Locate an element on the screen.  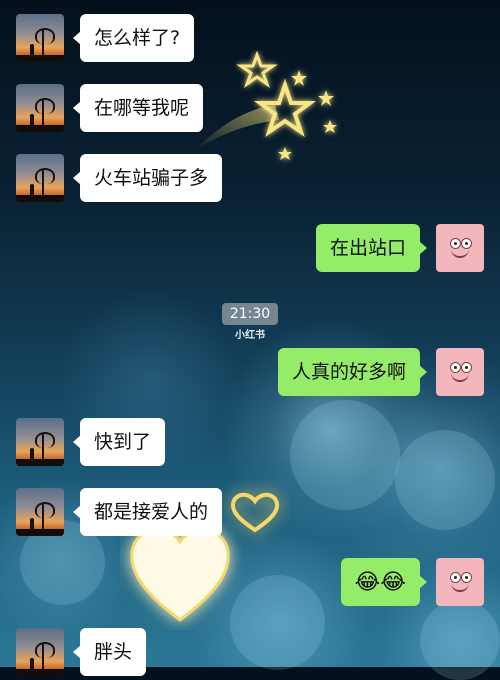
outgoing-emoji-bubble: 😂😂 is located at coordinates (384, 582).